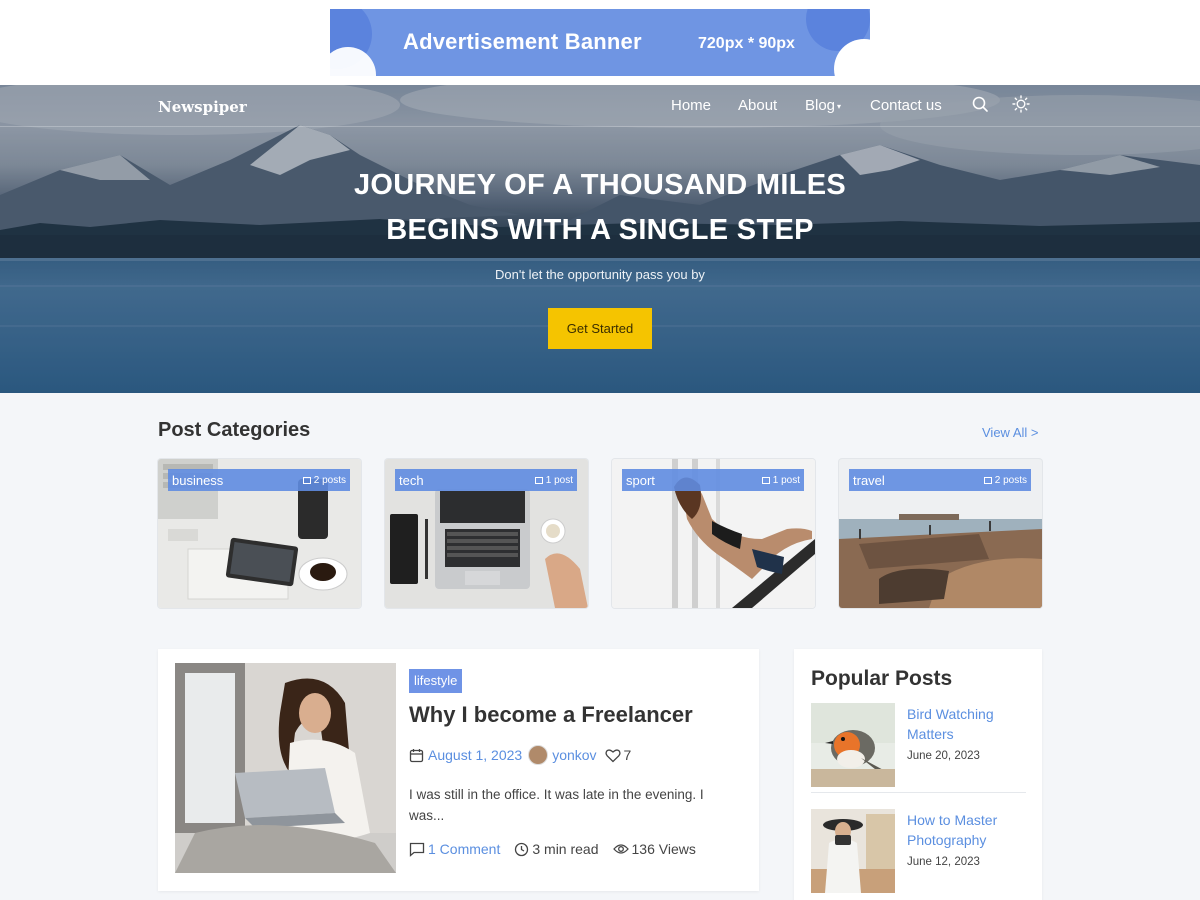  I want to click on eye-icon, so click(620, 849).